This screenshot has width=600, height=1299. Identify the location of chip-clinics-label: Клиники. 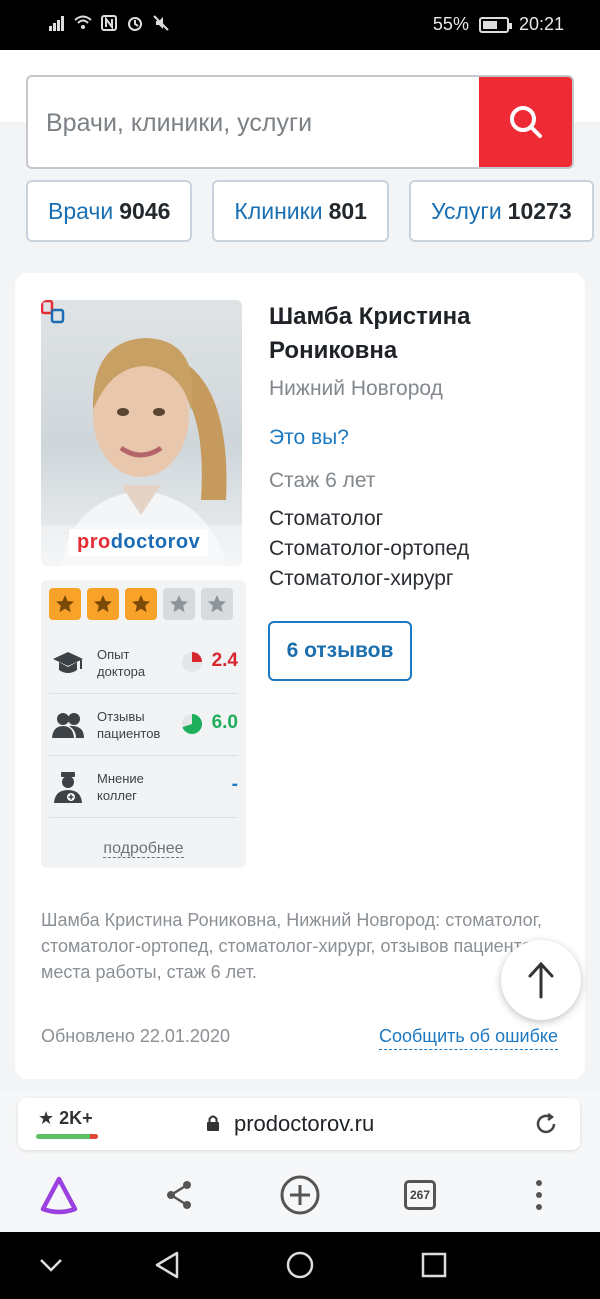
(278, 210).